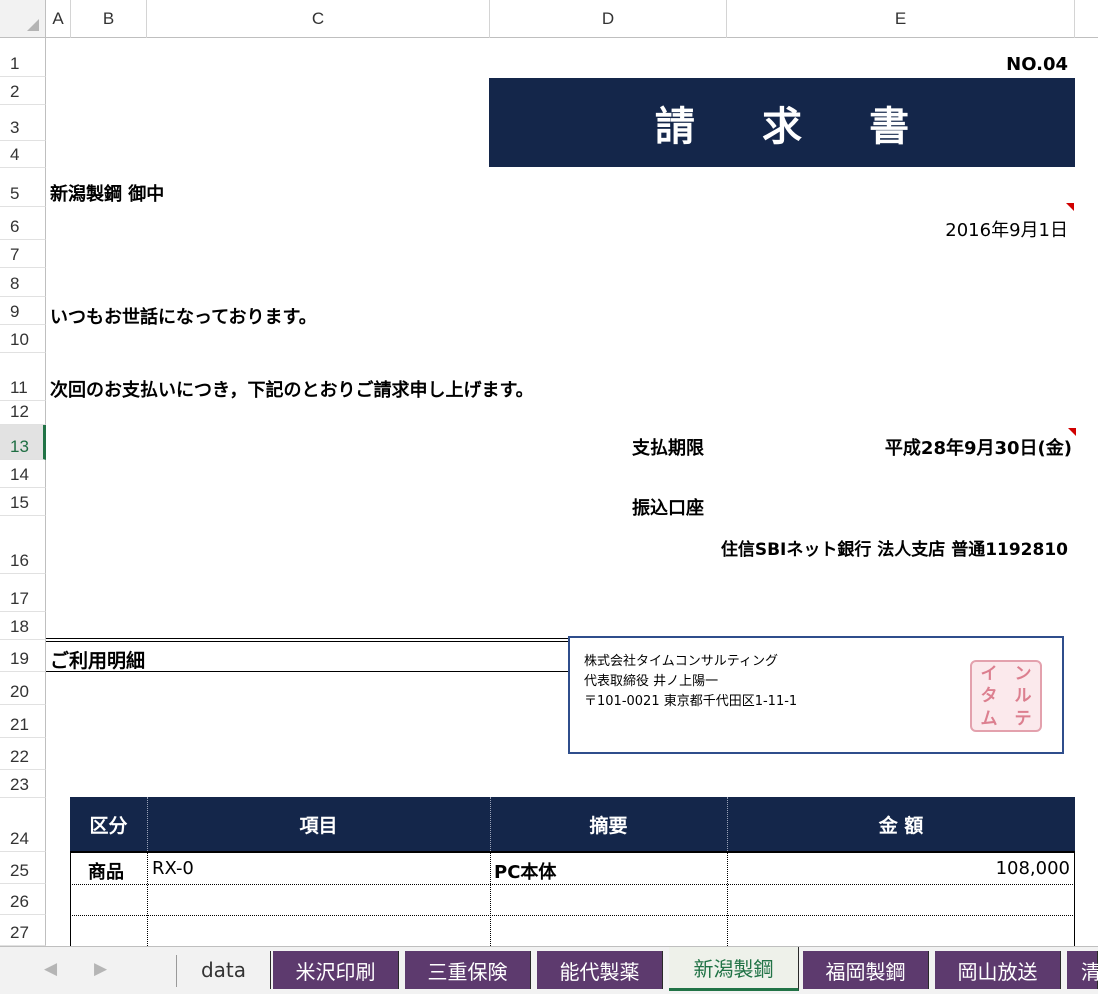  I want to click on seal-char: ム, so click(989, 719).